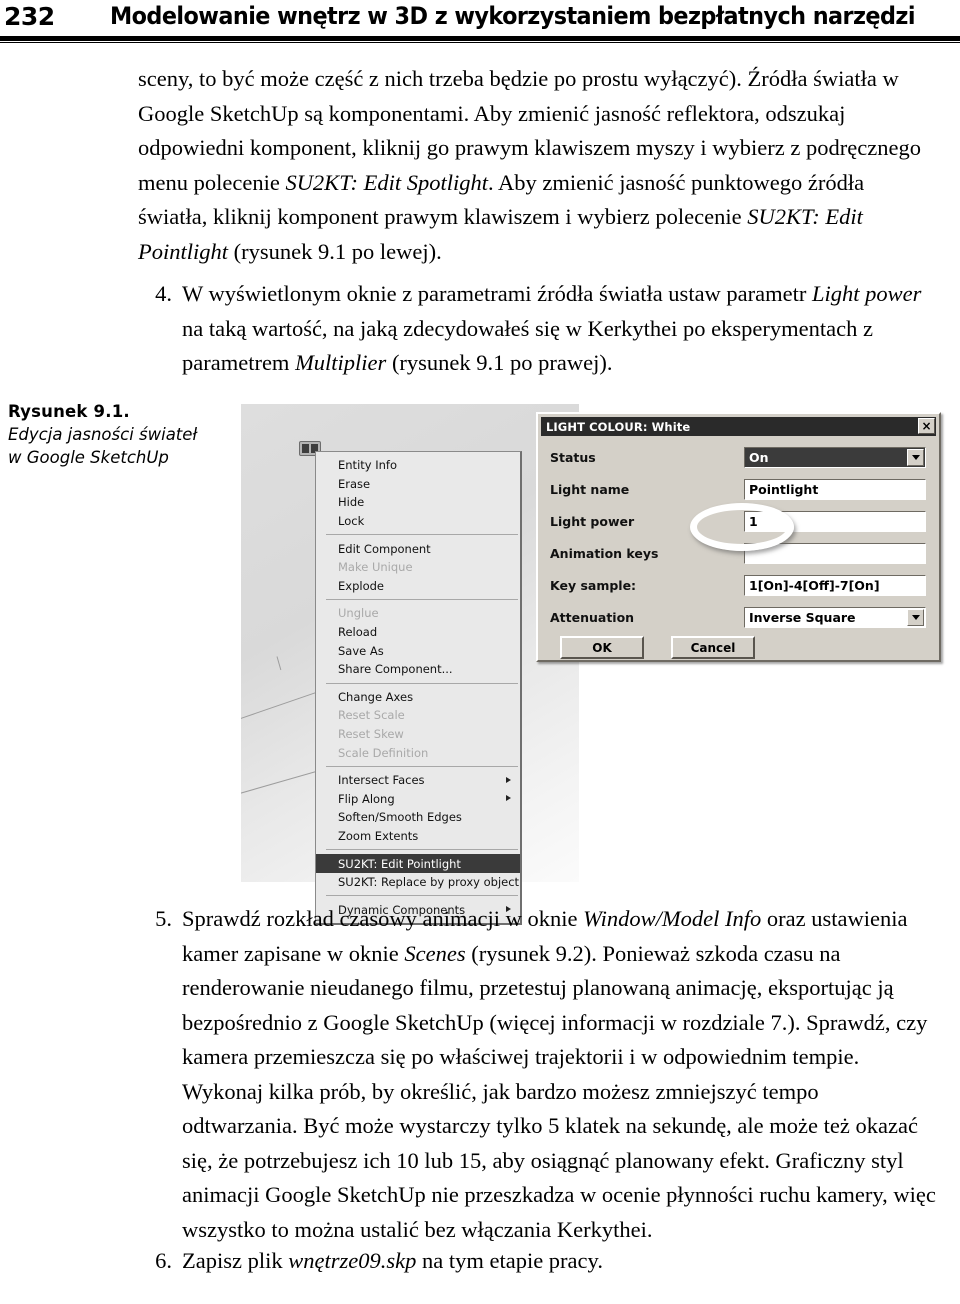 This screenshot has height=1304, width=960. What do you see at coordinates (592, 617) in the screenshot?
I see `attenuation-label: Attenuation` at bounding box center [592, 617].